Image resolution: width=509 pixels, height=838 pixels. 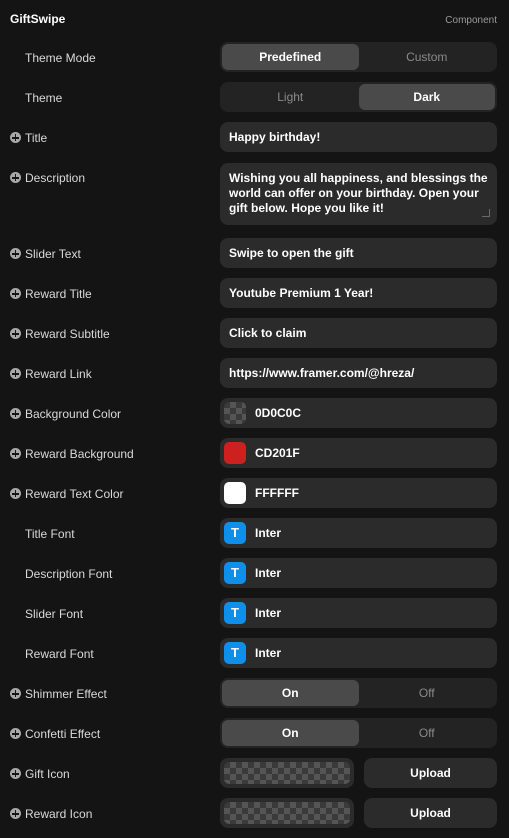 I want to click on confetti-effect-label: Confetti Effect, so click(x=63, y=734).